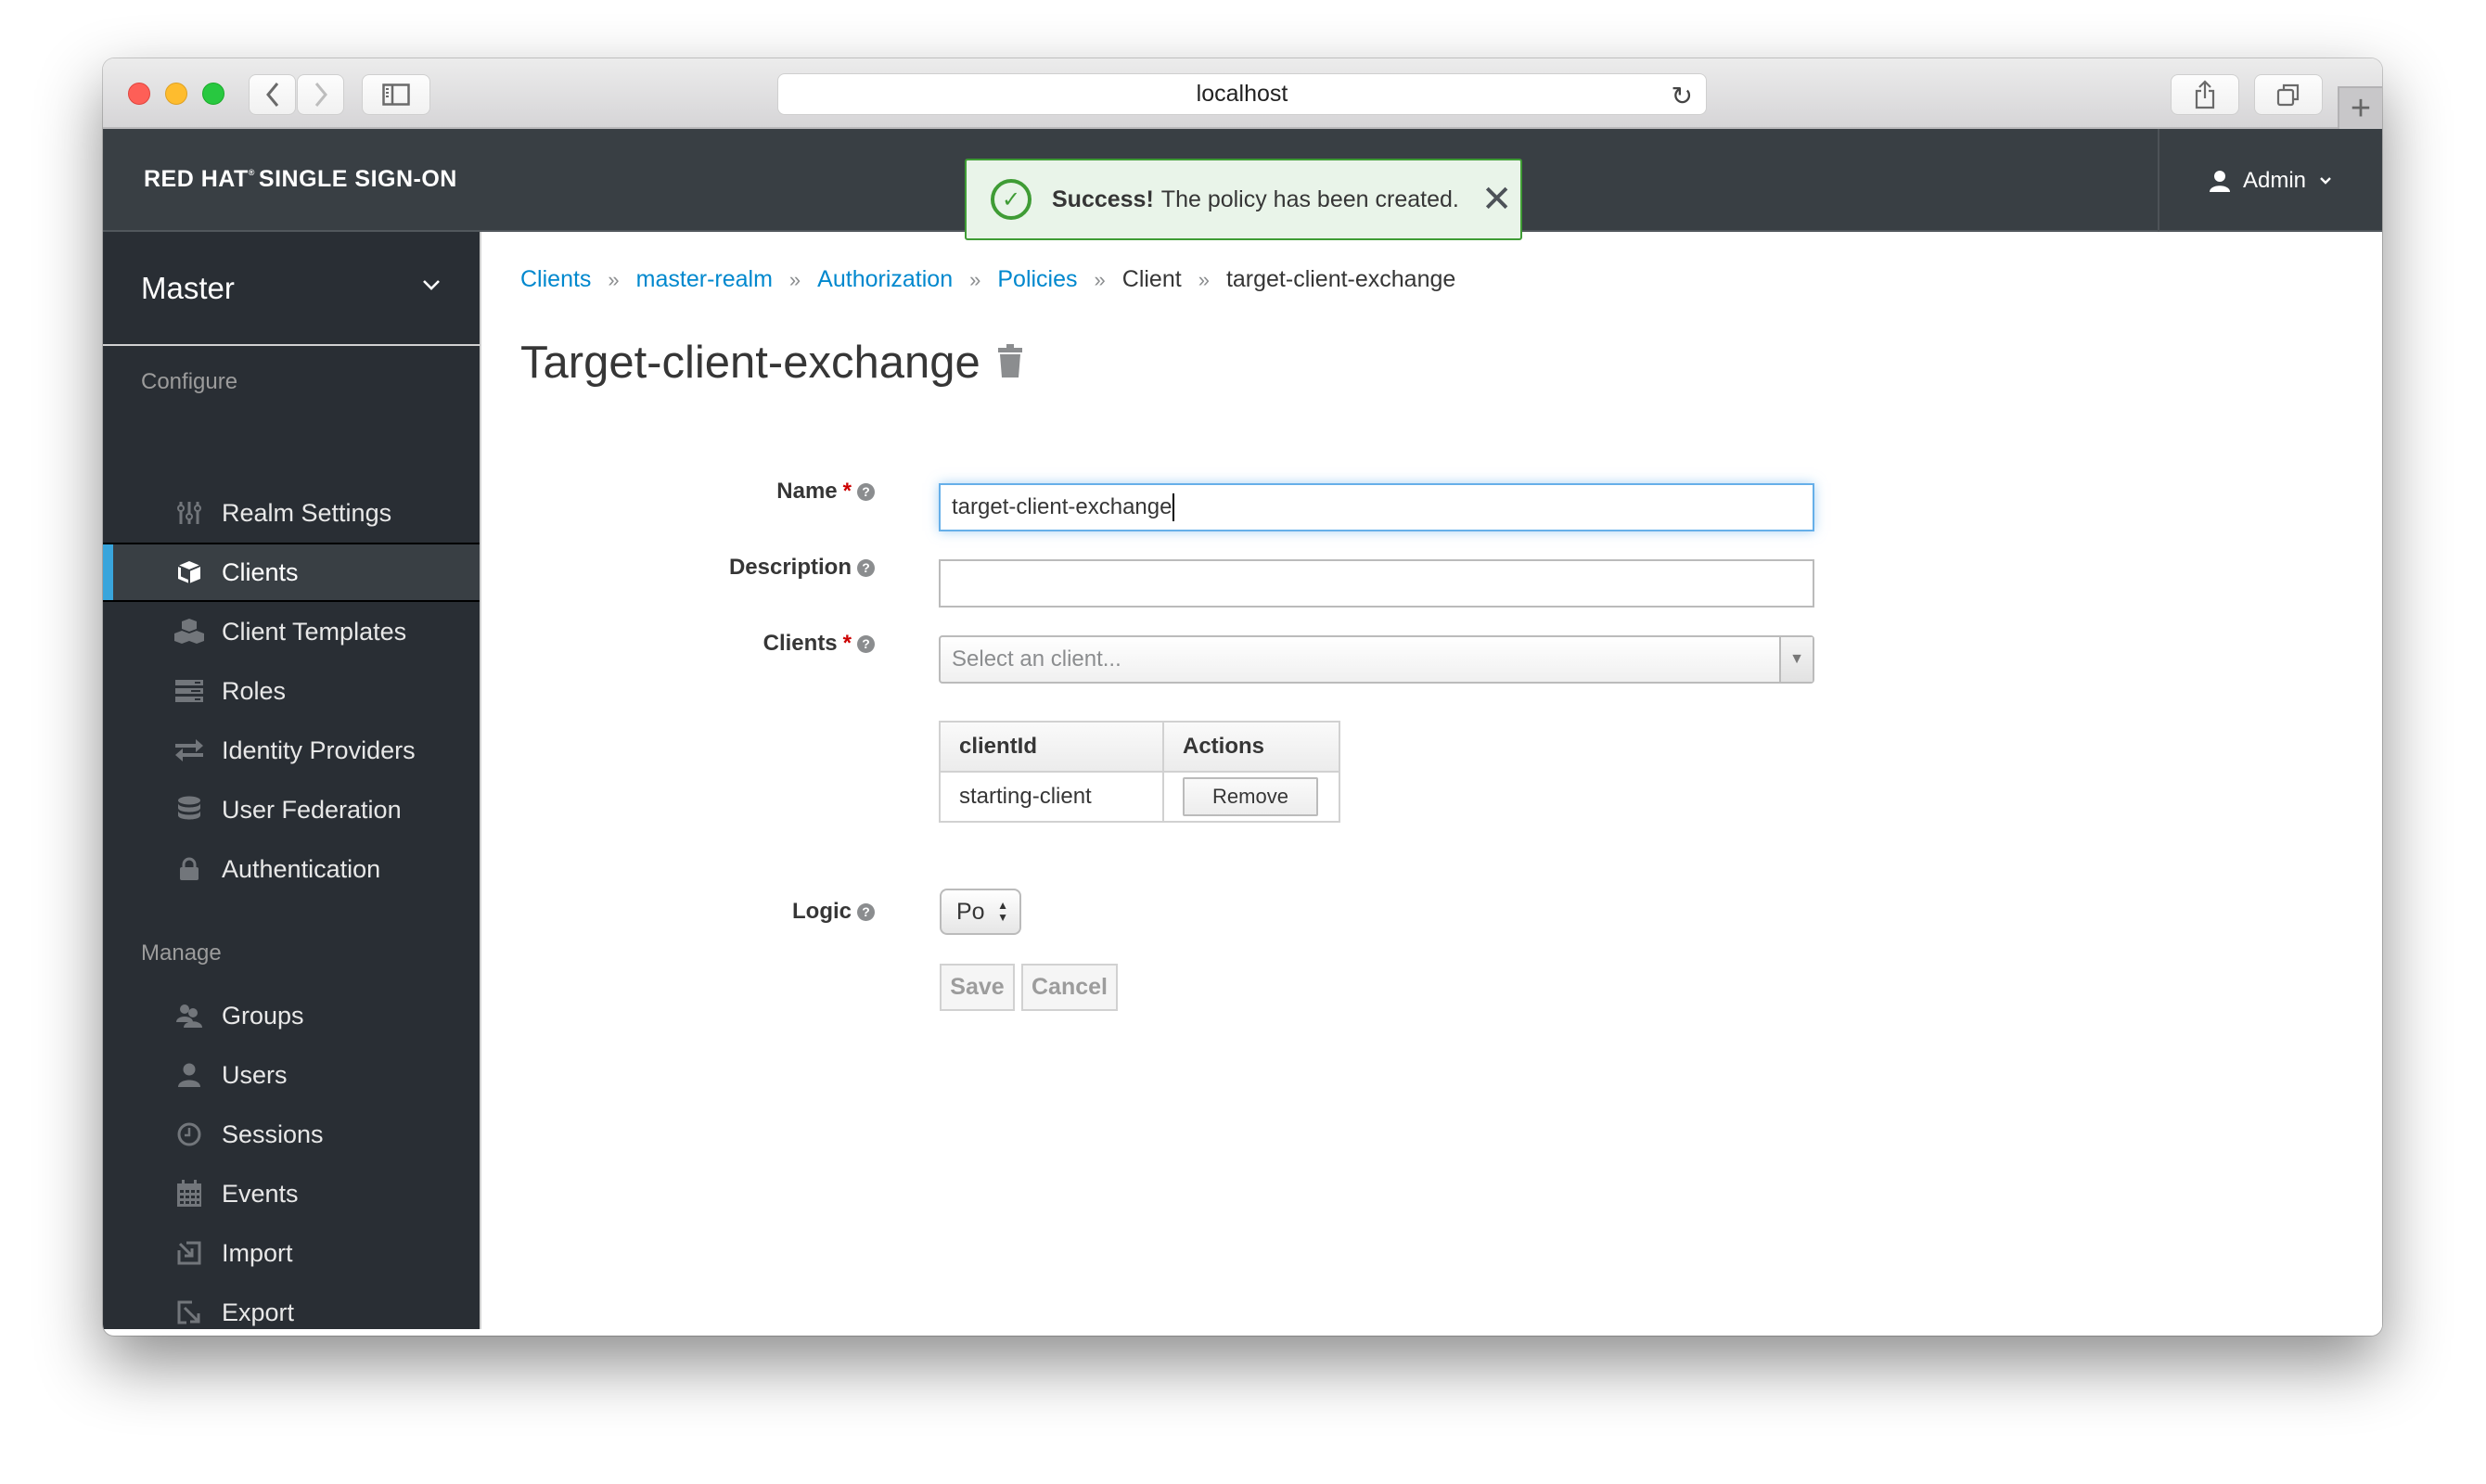 The image size is (2486, 1484). I want to click on name-label: Name * ?, so click(679, 491).